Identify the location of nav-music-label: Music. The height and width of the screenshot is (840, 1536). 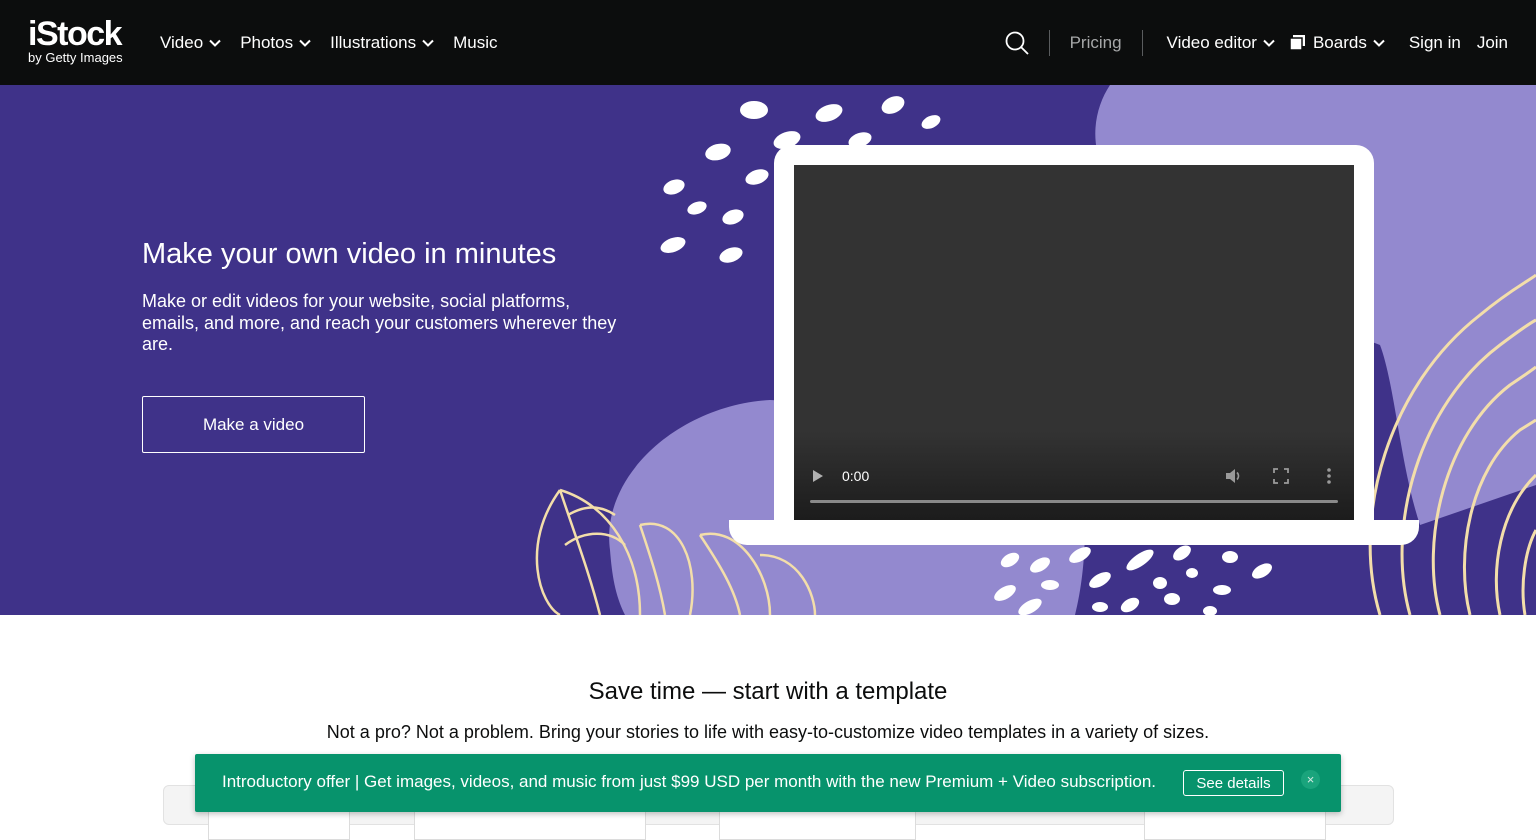
(475, 42).